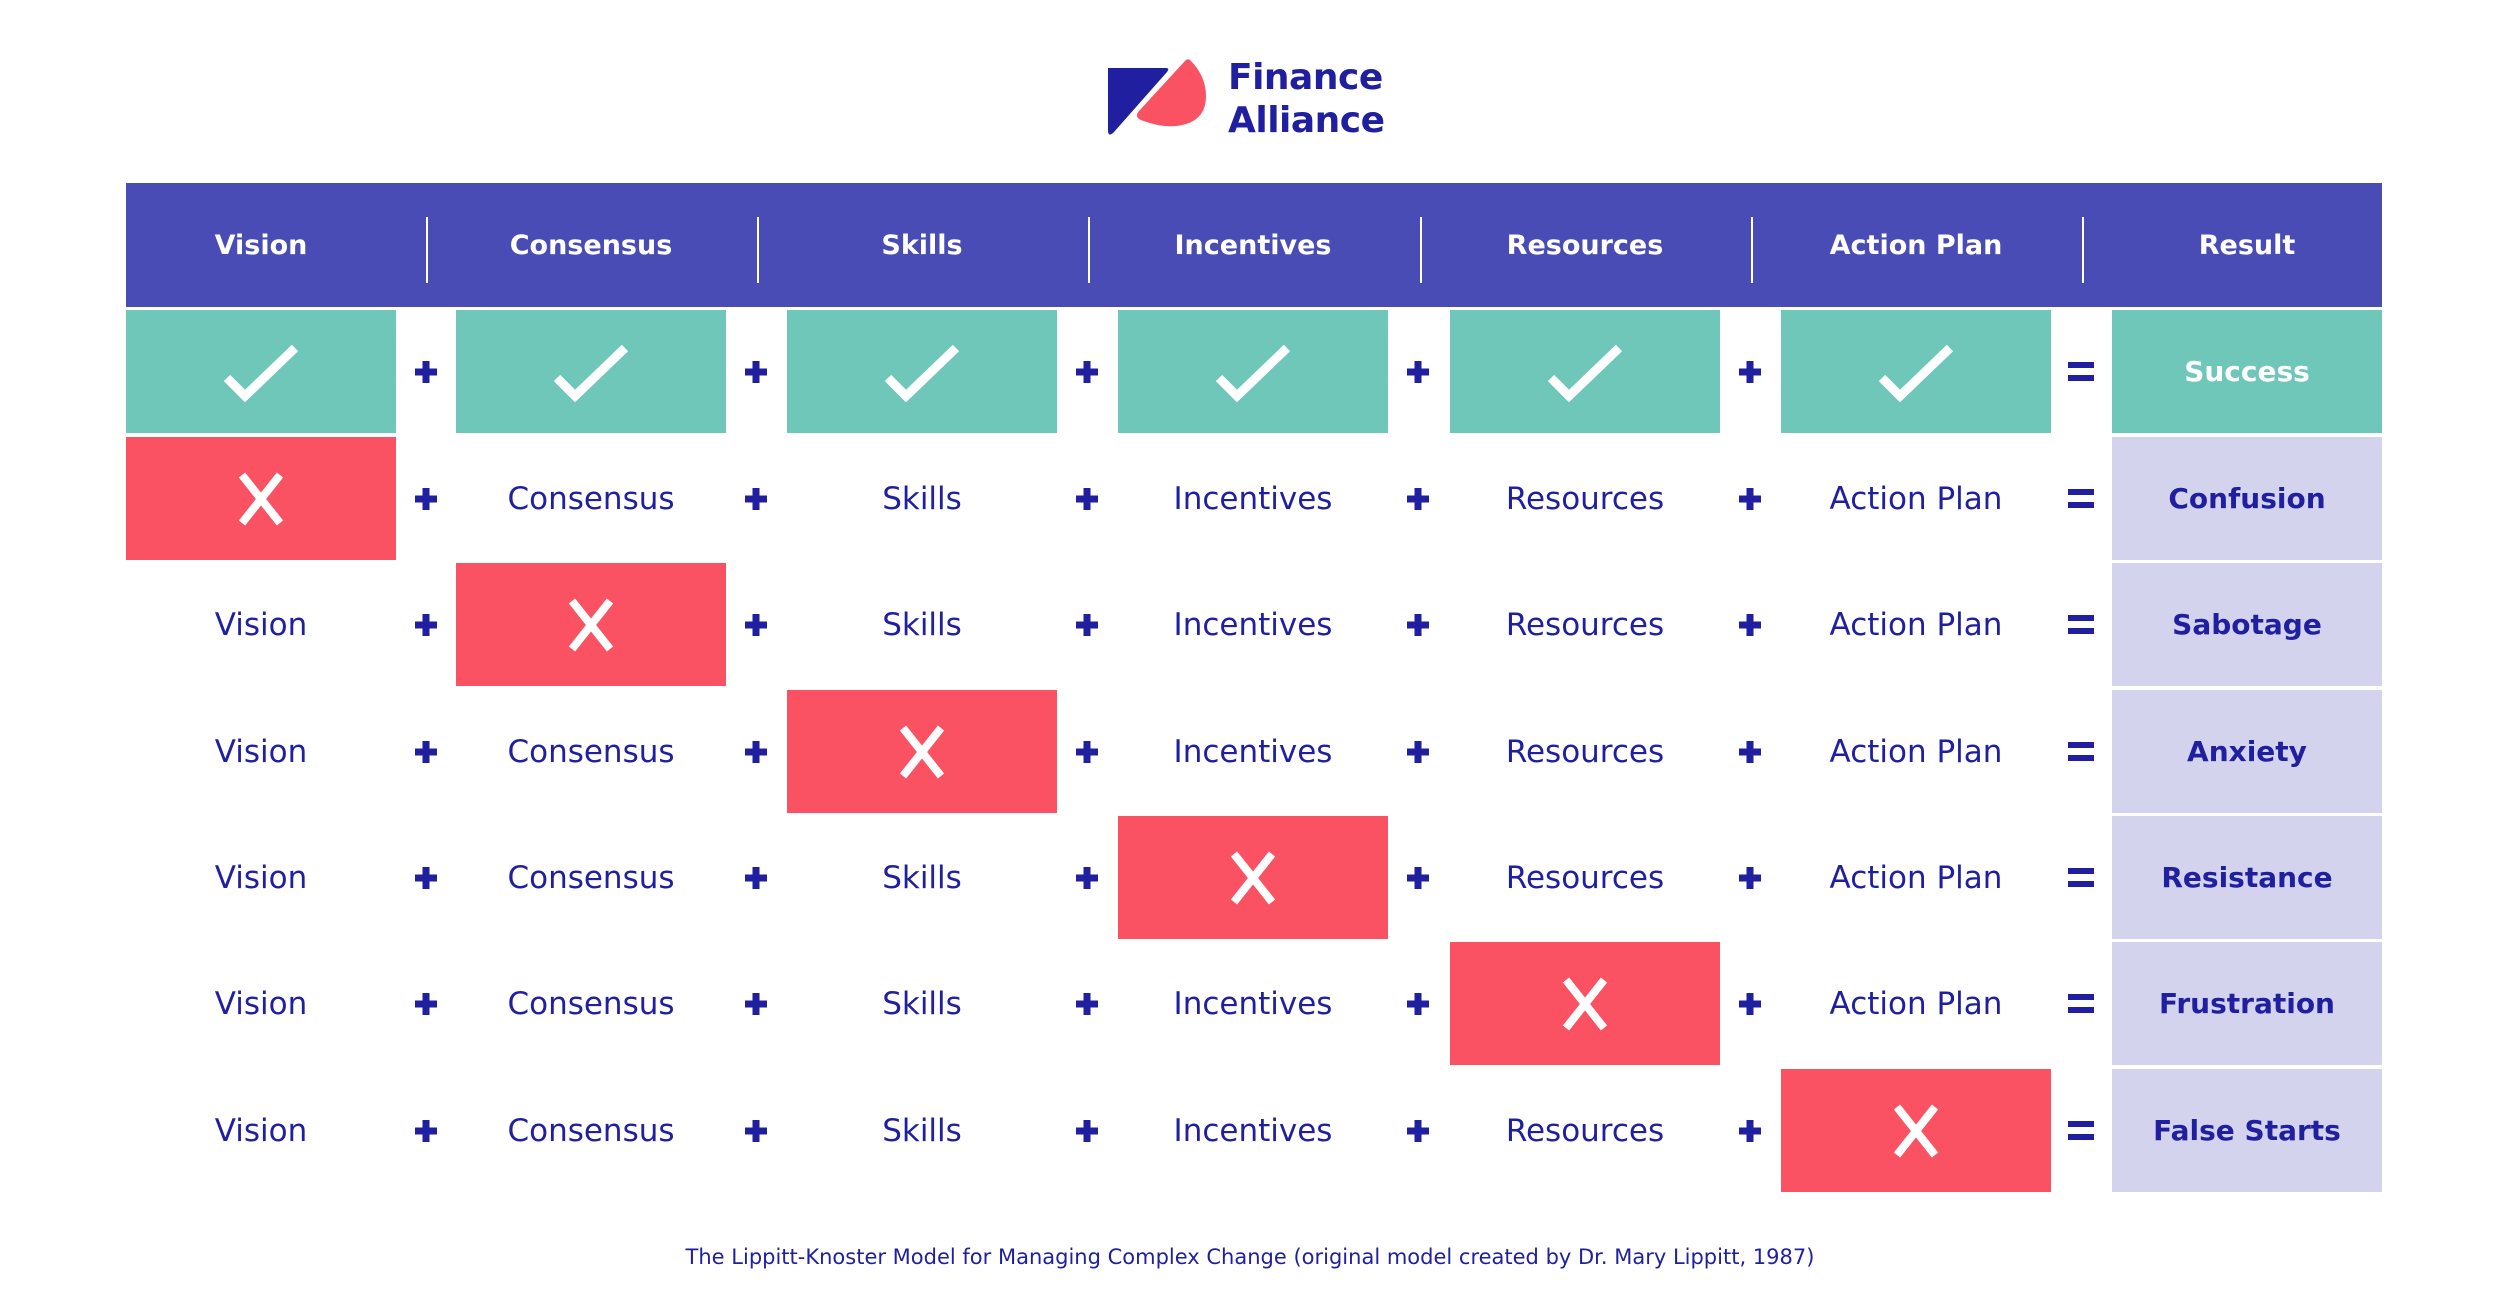 This screenshot has height=1313, width=2500. What do you see at coordinates (1253, 371) in the screenshot?
I see `cell-incentives-present` at bounding box center [1253, 371].